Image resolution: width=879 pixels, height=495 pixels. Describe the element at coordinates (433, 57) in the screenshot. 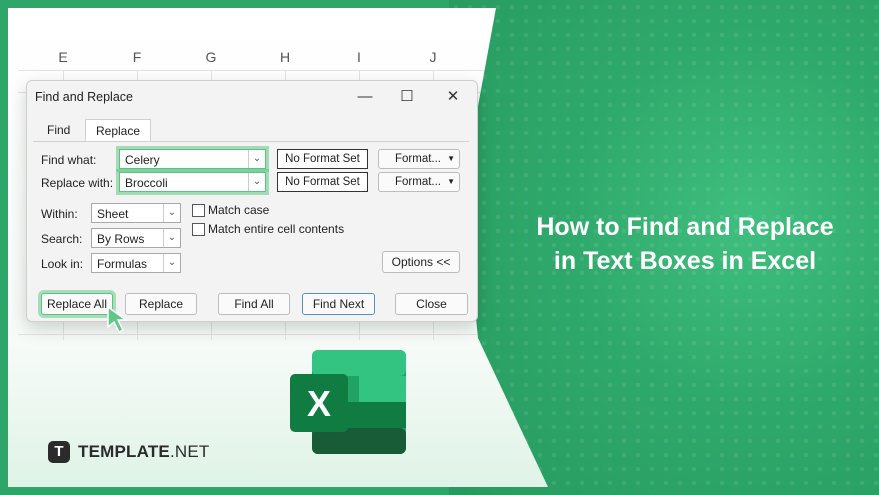

I see `column-header-j: J` at that location.